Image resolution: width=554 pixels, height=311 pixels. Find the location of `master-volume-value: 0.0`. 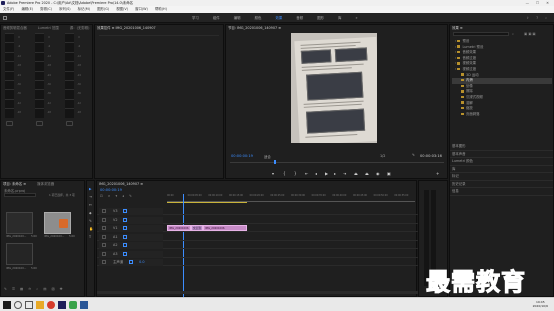

master-volume-value: 0.0 is located at coordinates (141, 262).